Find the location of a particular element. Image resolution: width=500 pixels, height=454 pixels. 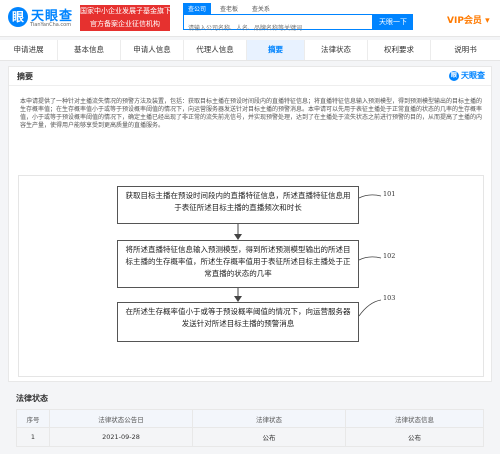

tab-claims: 权利要求 is located at coordinates (399, 50).